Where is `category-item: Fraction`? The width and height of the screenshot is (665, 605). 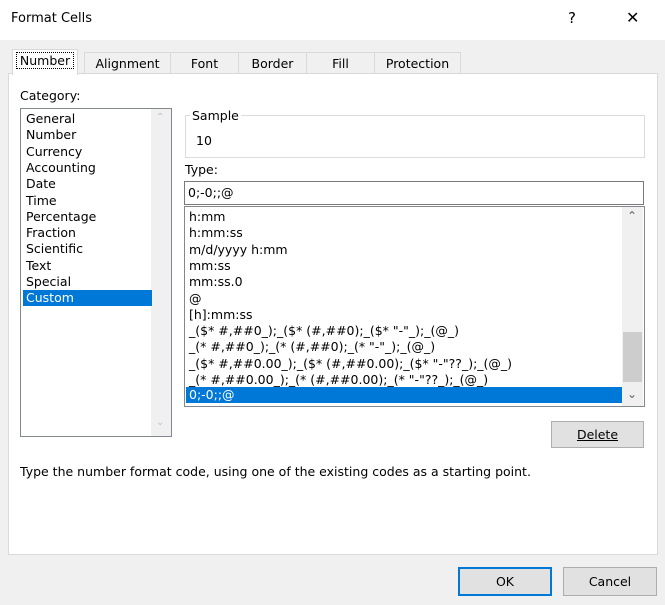 category-item: Fraction is located at coordinates (87, 233).